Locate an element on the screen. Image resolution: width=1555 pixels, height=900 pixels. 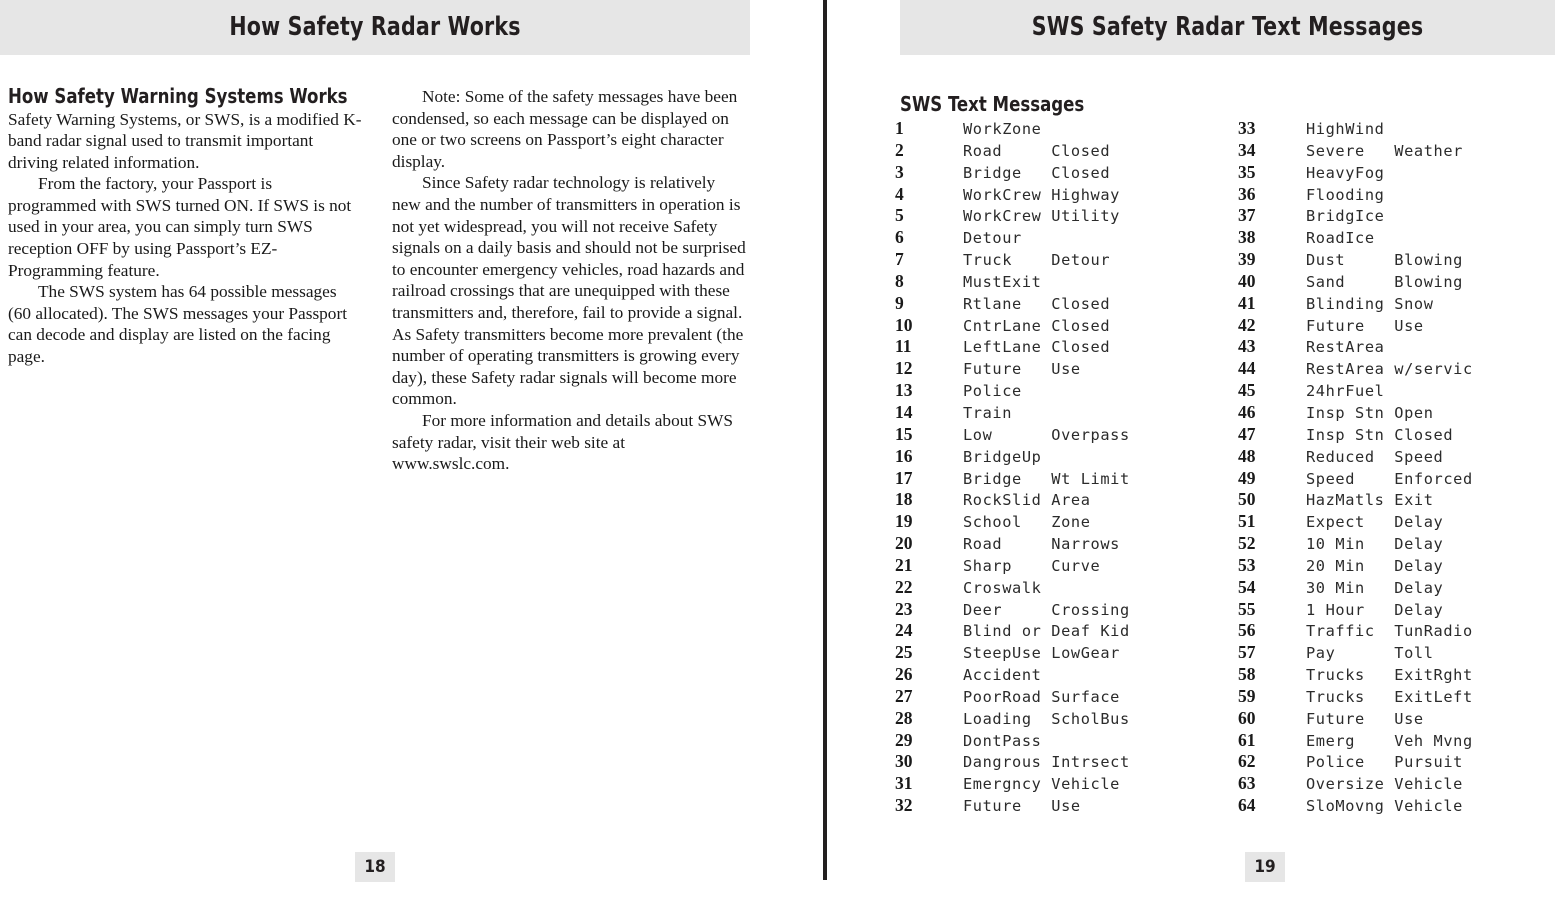
message-display-text: BridgeUp is located at coordinates (1002, 456).